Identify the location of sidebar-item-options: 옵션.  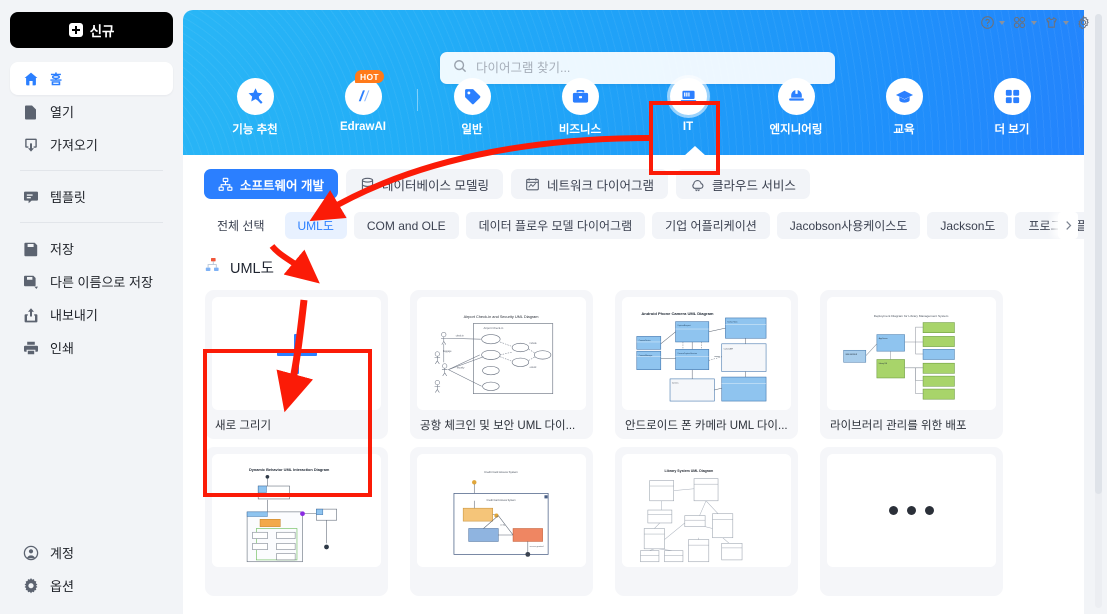
(91, 585).